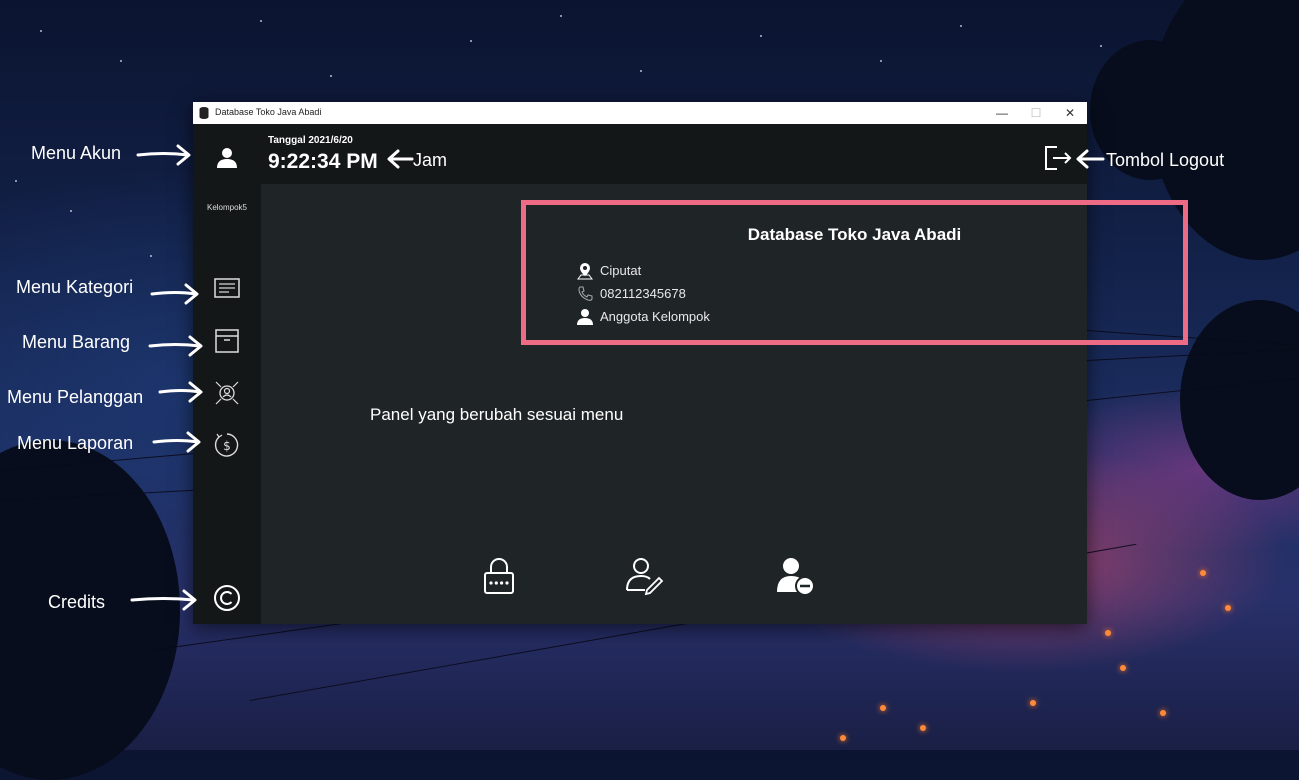  What do you see at coordinates (227, 374) in the screenshot?
I see `sidebar: Kelompok5 $` at bounding box center [227, 374].